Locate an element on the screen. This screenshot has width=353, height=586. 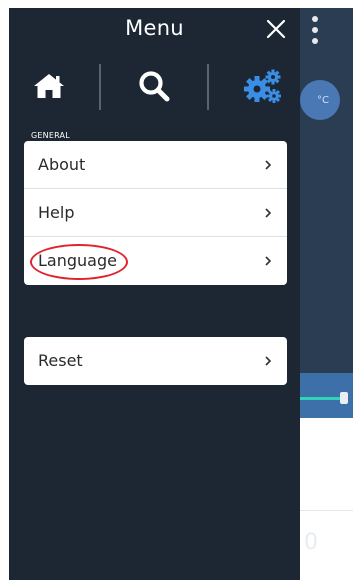
reset-menu-group: Reset is located at coordinates (155, 361).